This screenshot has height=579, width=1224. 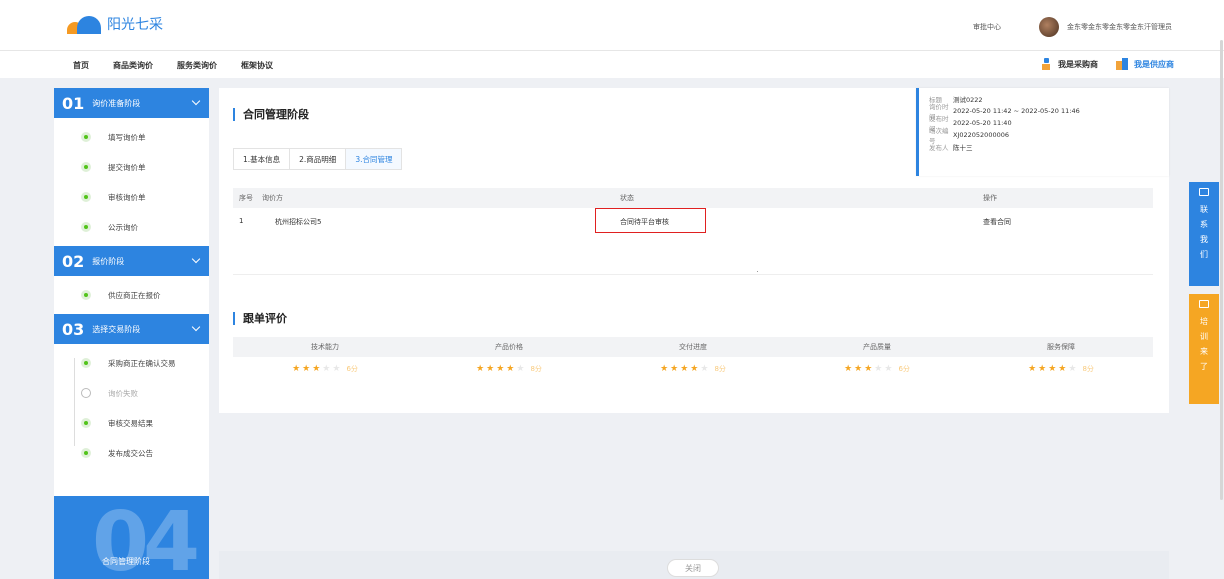 I want to click on nav-bar: 首页 商品类询价 服务类询价 框架协议 我是采购商 我是供应商, so click(x=612, y=64).